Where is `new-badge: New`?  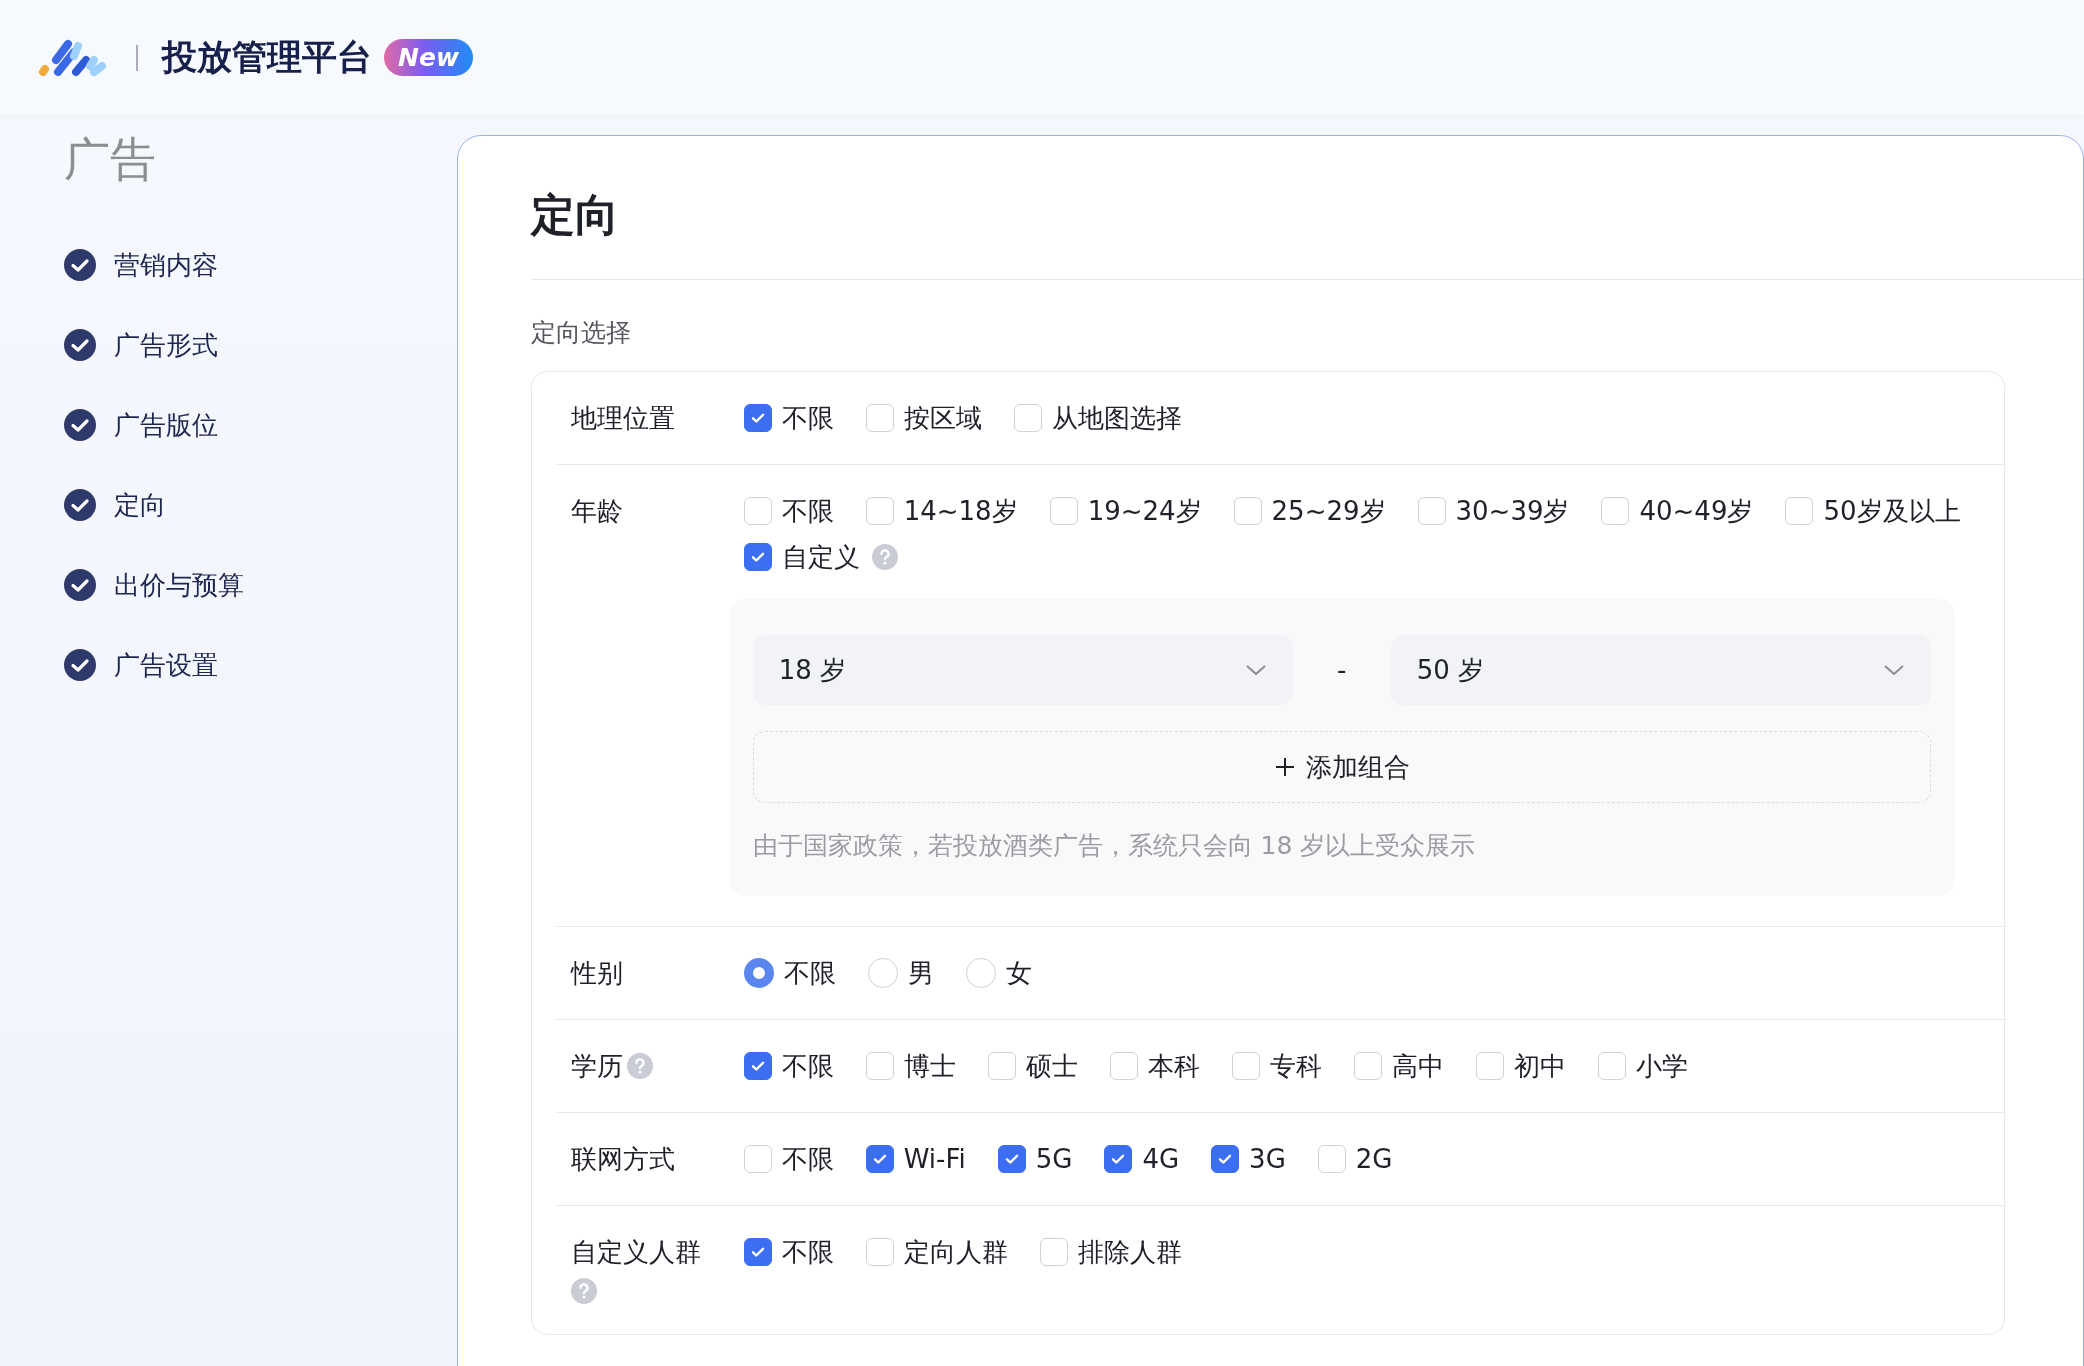 new-badge: New is located at coordinates (428, 57).